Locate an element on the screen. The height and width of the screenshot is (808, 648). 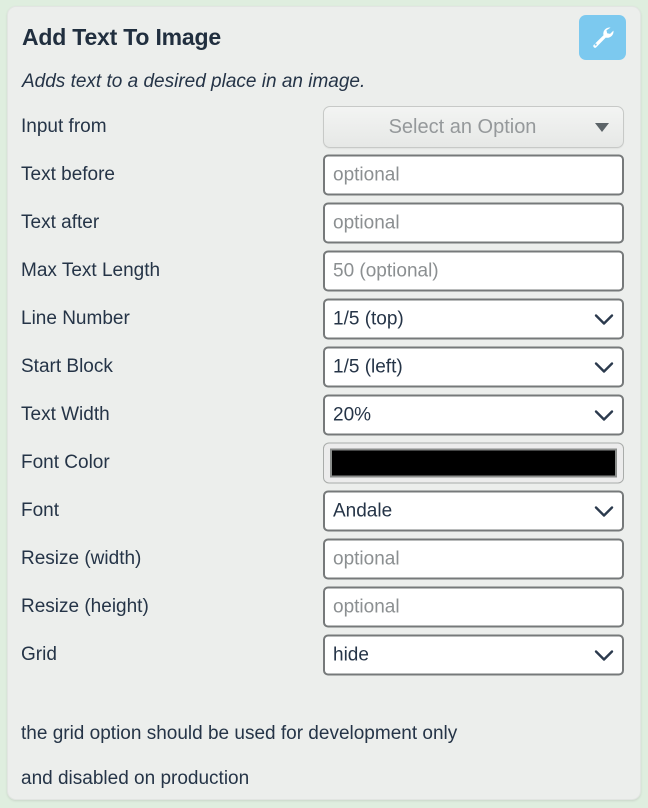
field-row-input-from: Input from Select an Option is located at coordinates (324, 127).